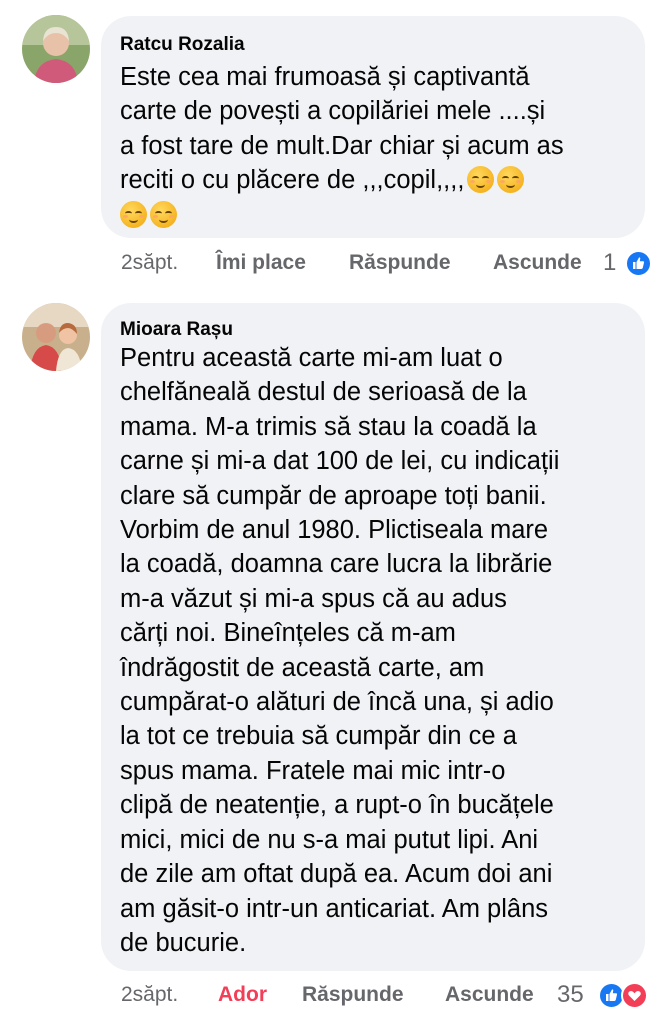 This screenshot has height=1024, width=666. I want to click on comment-actions: 2săpt. Ador Răspunde Ascunde 35, so click(333, 997).